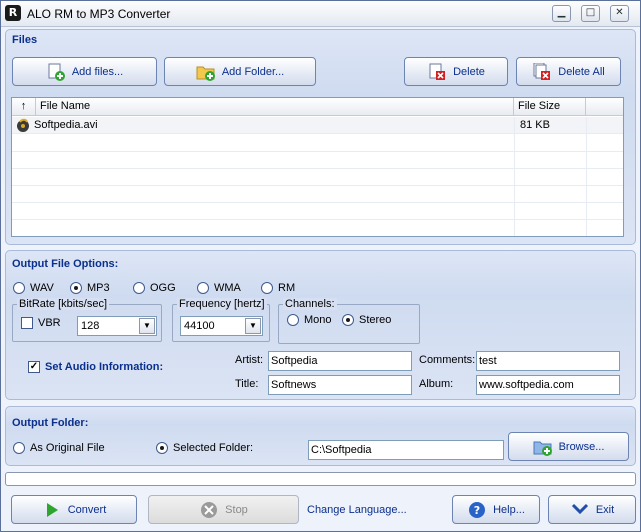  What do you see at coordinates (42, 288) in the screenshot?
I see `format-label-wav: WAV` at bounding box center [42, 288].